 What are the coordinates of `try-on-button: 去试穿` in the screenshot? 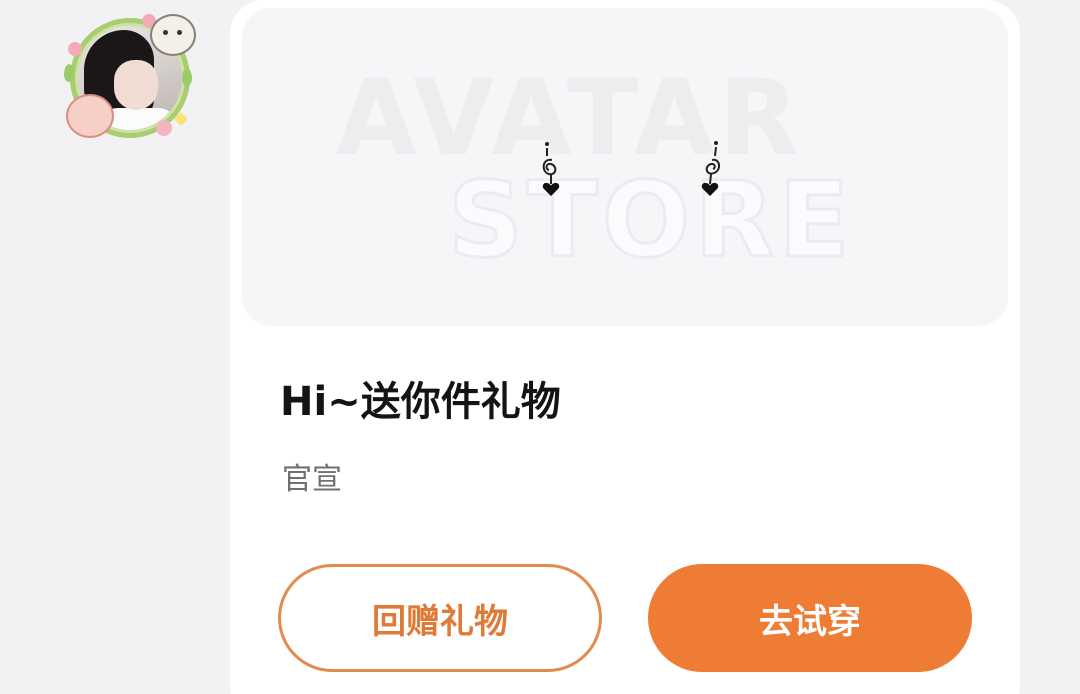 It's located at (810, 618).